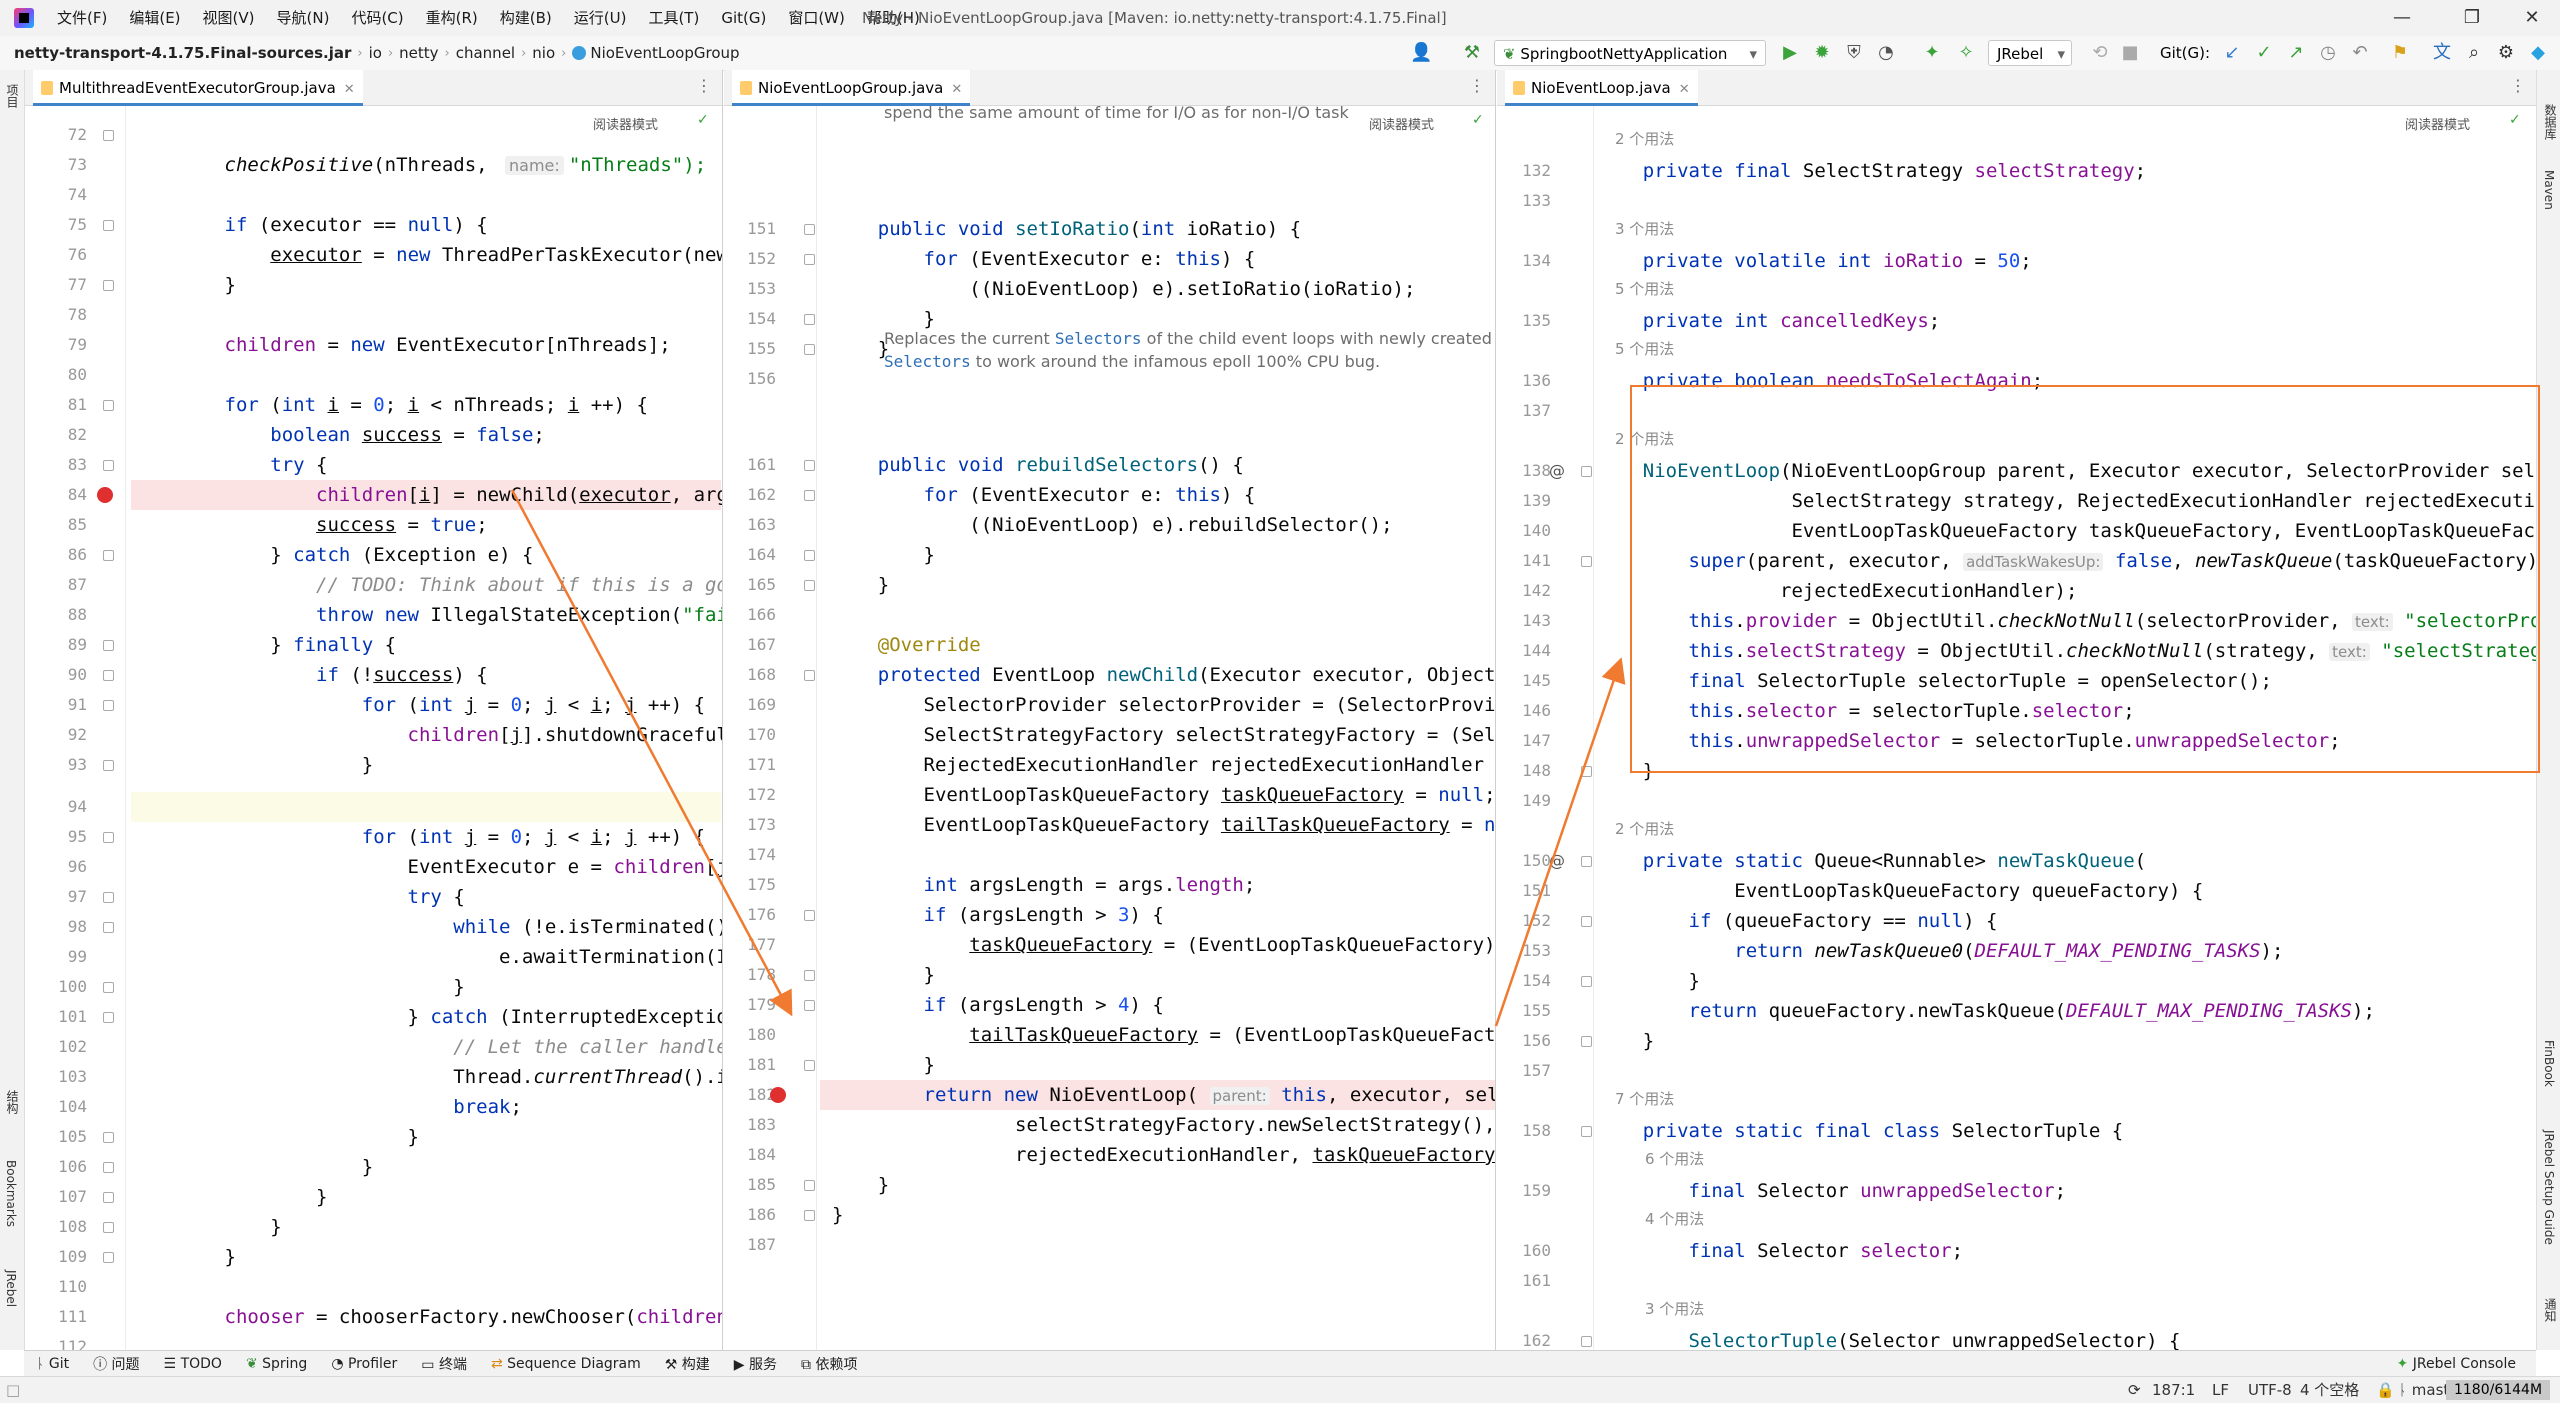 This screenshot has width=2560, height=1403. Describe the element at coordinates (11, 1193) in the screenshot. I see `bookmarks-tool-button: Bookmarks` at that location.